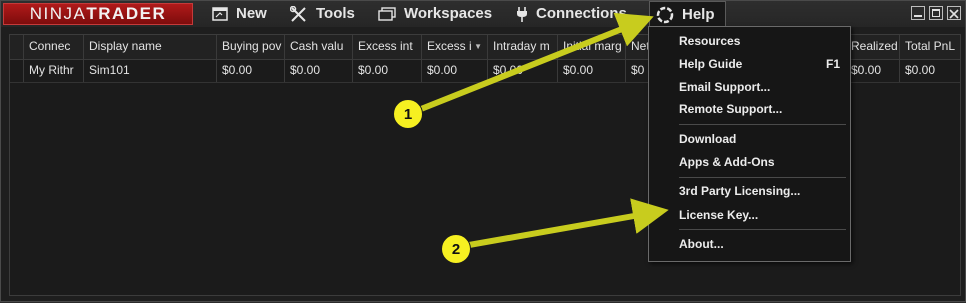 Image resolution: width=966 pixels, height=303 pixels. Describe the element at coordinates (387, 71) in the screenshot. I see `cell-excess-intraday: $0.00` at that location.